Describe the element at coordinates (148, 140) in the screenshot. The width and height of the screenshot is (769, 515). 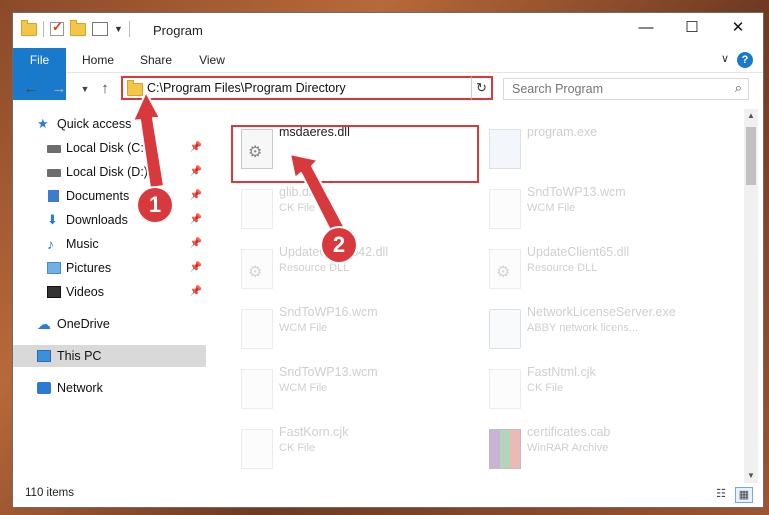
I see `arrow-1-icon` at that location.